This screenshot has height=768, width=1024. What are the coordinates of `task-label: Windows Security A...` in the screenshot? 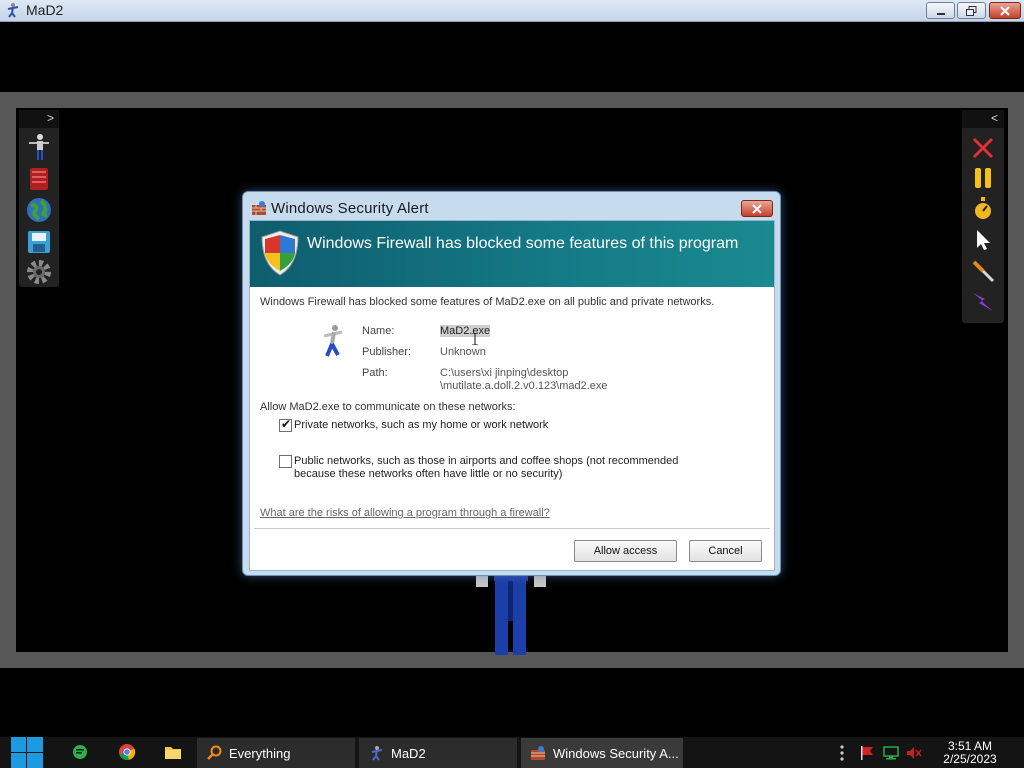 It's located at (616, 753).